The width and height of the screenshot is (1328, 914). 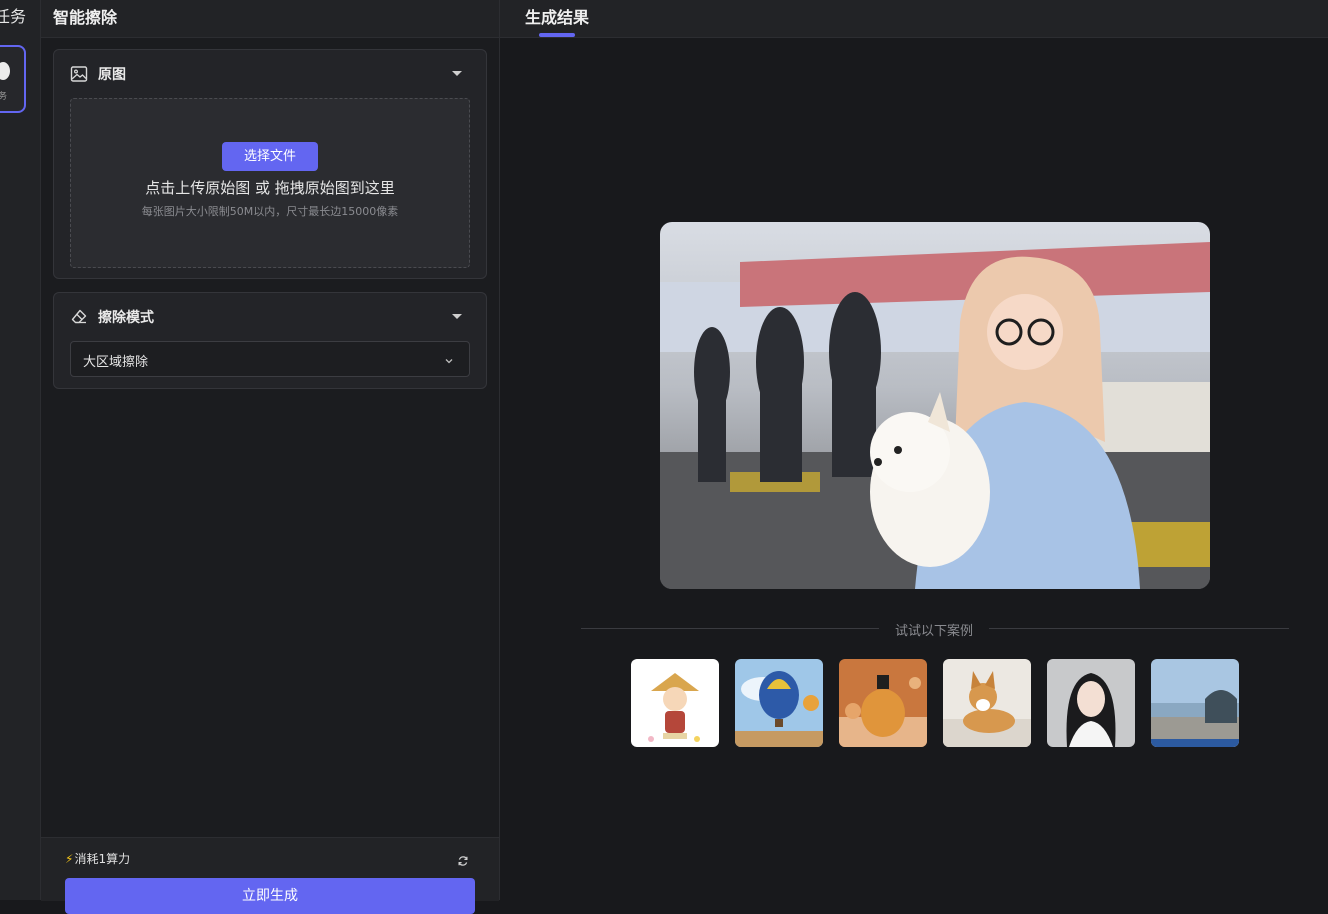 What do you see at coordinates (13, 79) in the screenshot?
I see `task-card: 务` at bounding box center [13, 79].